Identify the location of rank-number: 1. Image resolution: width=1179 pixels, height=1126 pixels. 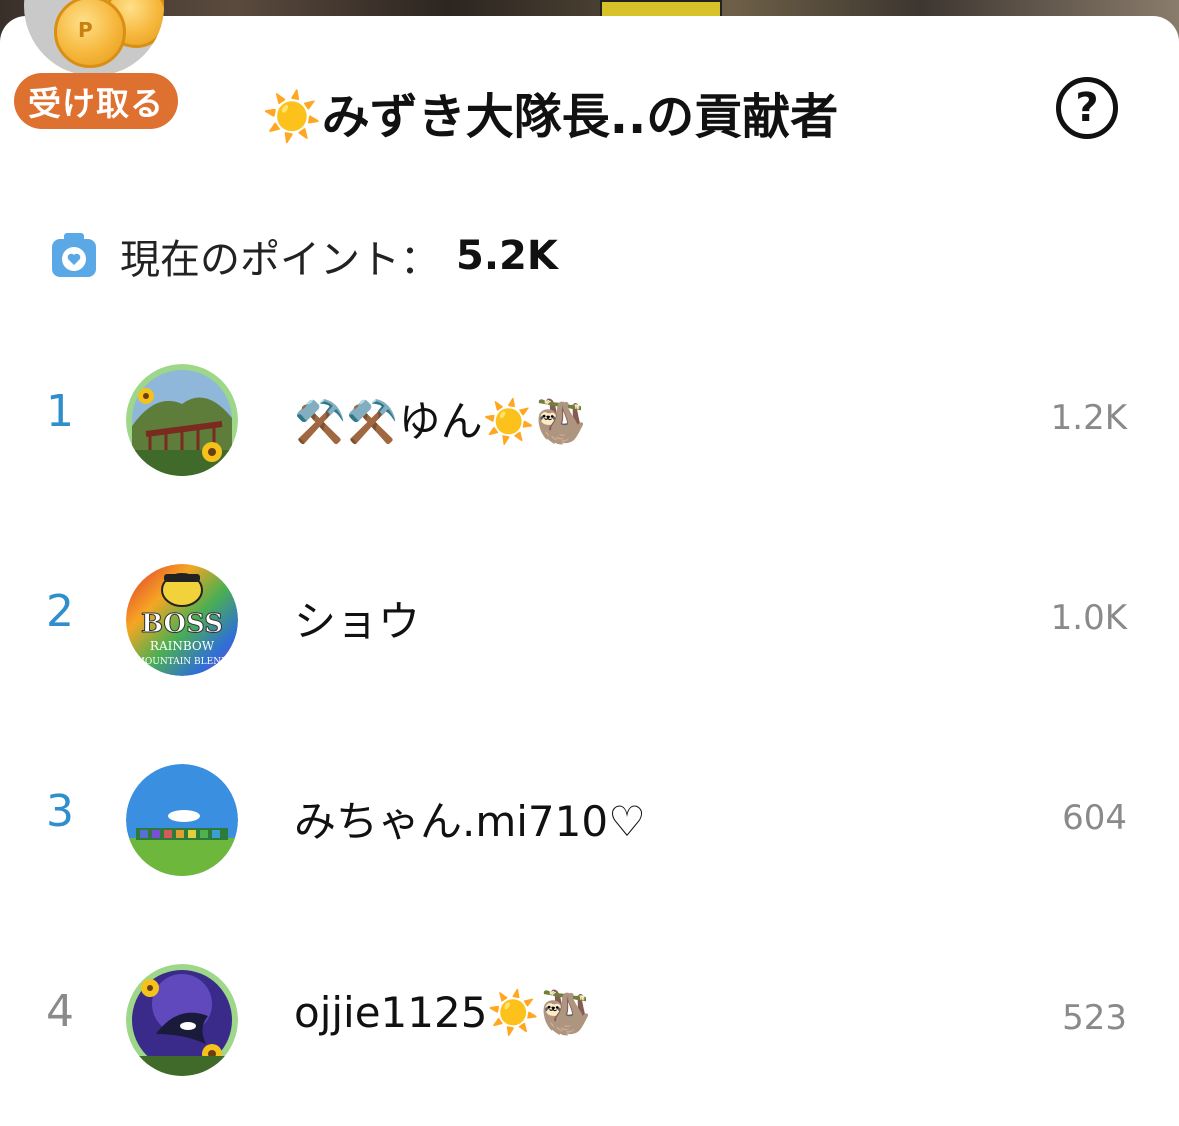
(60, 411).